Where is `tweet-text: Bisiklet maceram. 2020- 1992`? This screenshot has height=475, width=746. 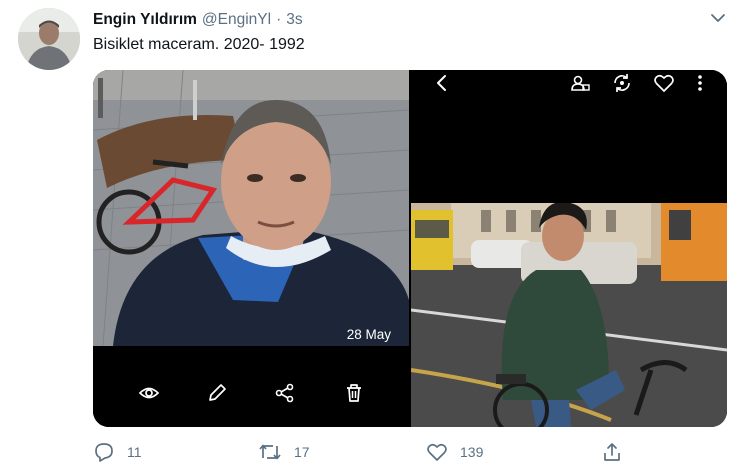
tweet-text: Bisiklet maceram. 2020- 1992 is located at coordinates (199, 44).